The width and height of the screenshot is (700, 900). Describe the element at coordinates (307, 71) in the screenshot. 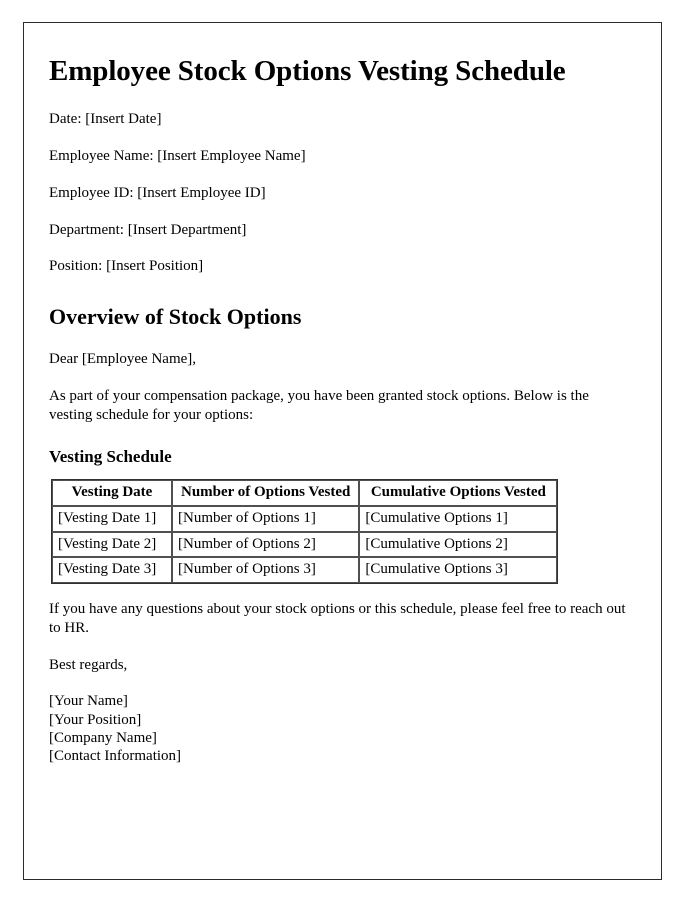

I see `page-title: Employee Stock Options Vesting Schedule` at that location.